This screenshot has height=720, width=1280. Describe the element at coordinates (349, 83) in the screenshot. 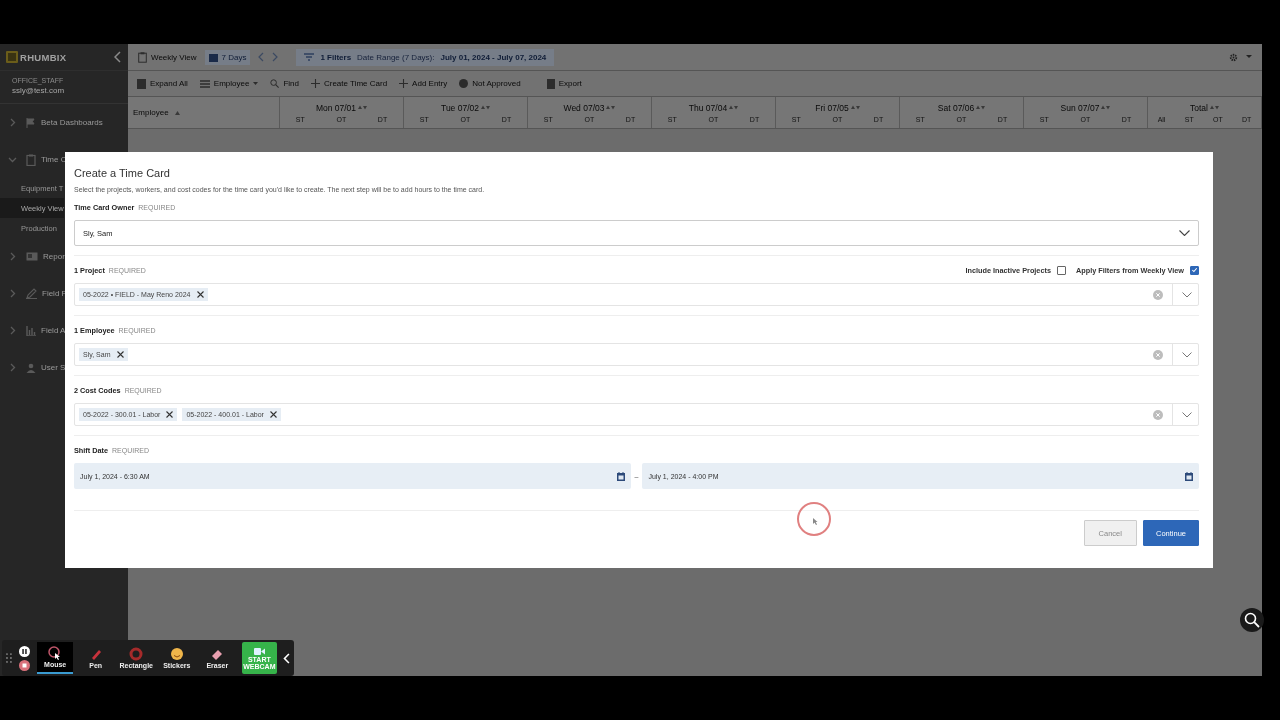

I see `toolbar-button: Create Time Card` at that location.